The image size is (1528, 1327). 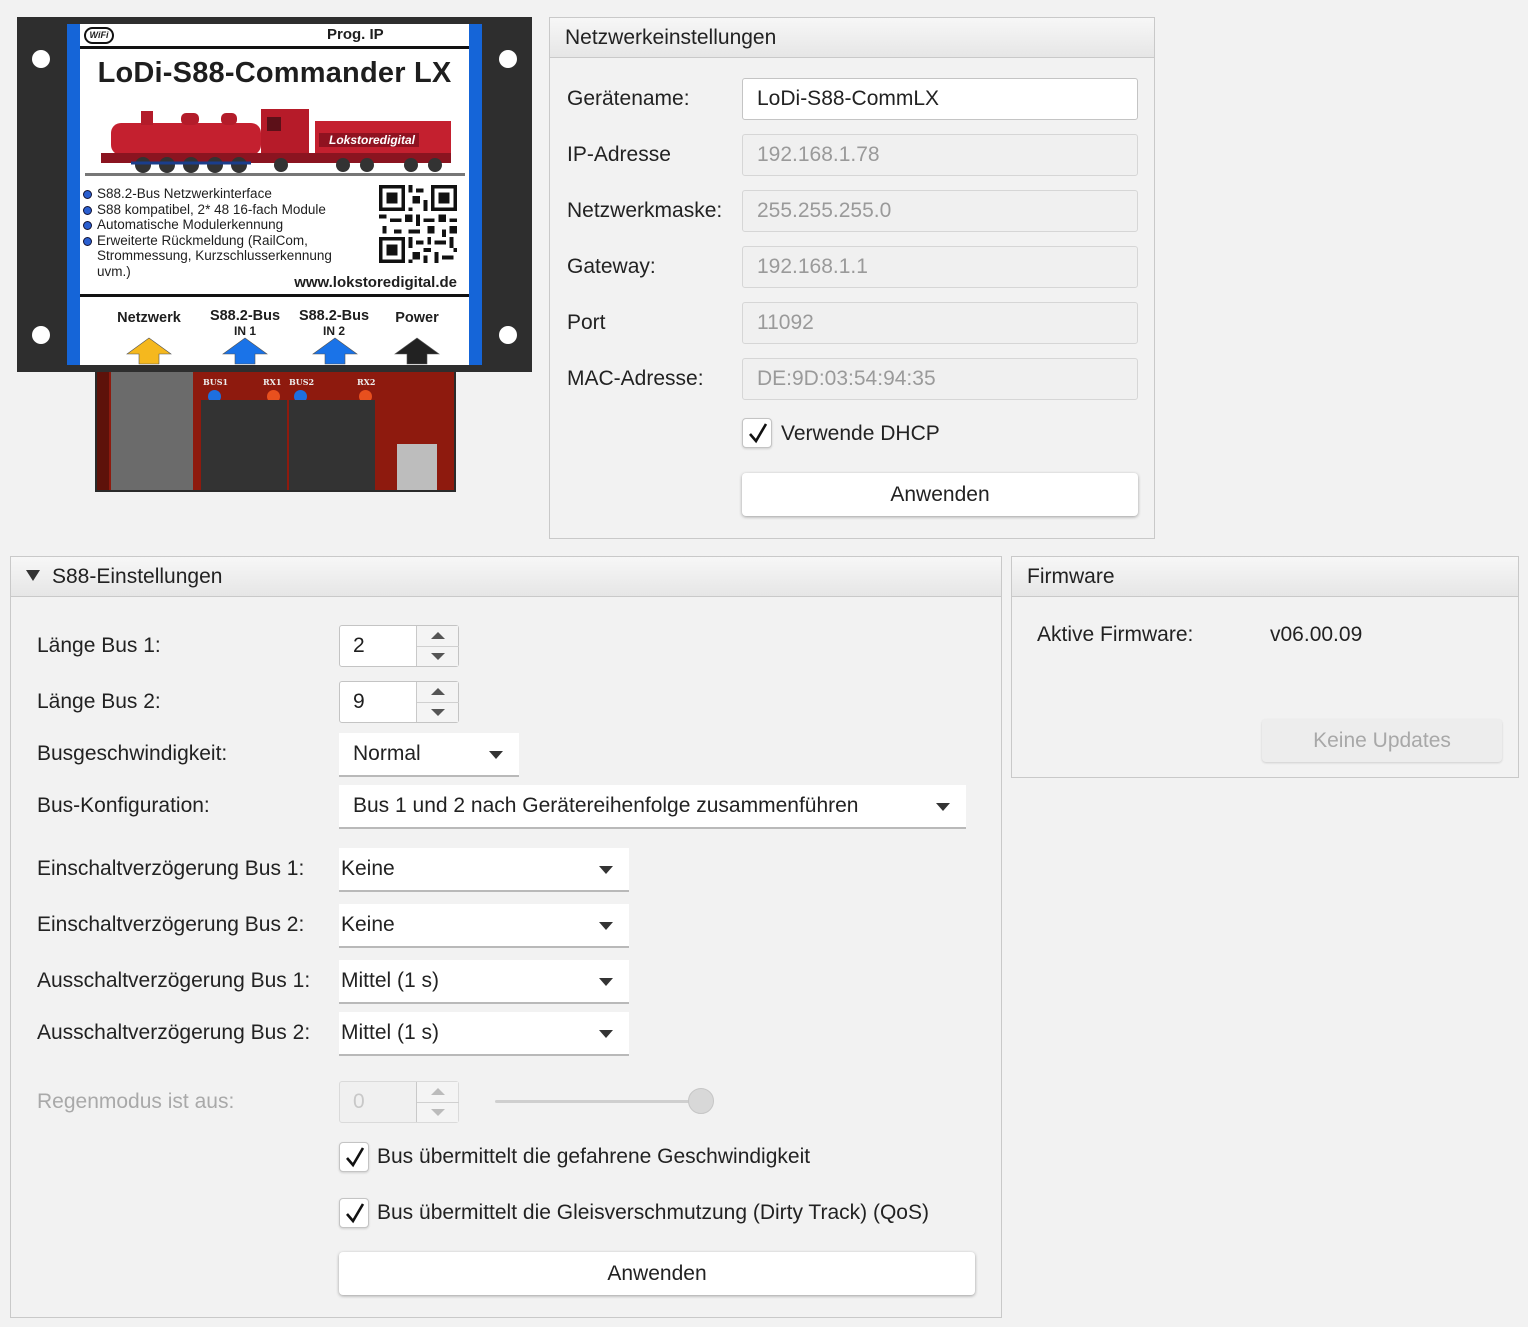 I want to click on rain-mode-slider-thumb, so click(x=701, y=1101).